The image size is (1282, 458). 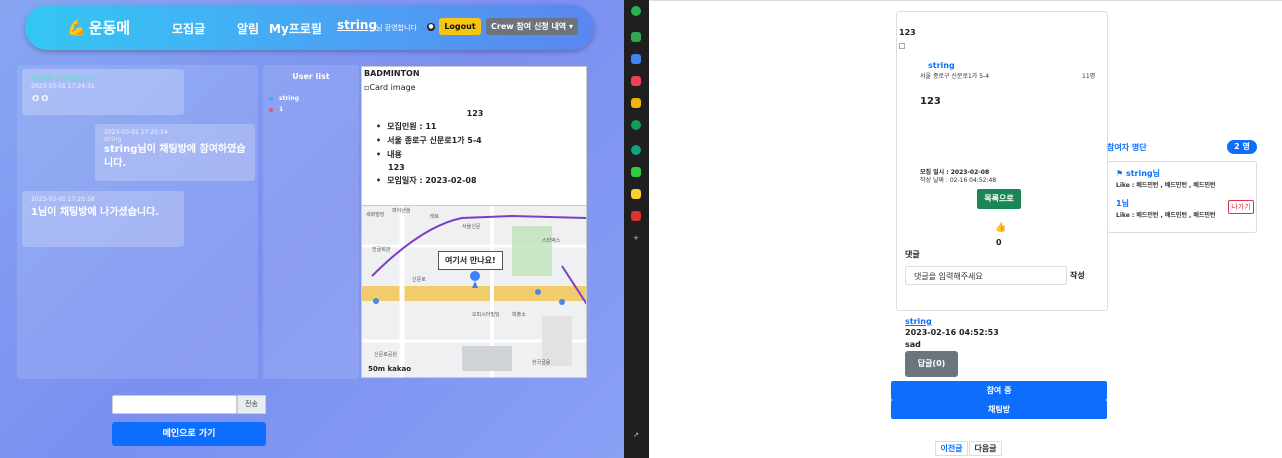 I want to click on card-title: 123, so click(x=475, y=113).